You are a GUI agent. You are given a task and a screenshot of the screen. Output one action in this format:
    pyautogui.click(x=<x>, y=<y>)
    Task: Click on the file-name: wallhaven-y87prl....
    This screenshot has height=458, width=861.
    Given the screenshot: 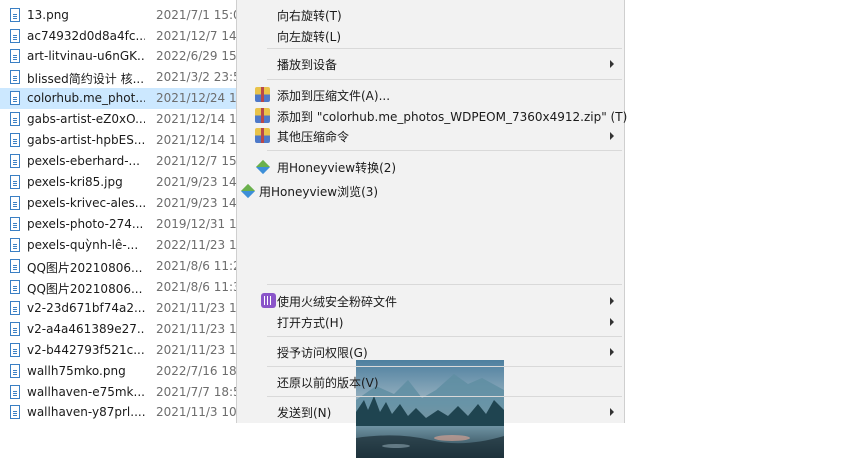 What is the action you would take?
    pyautogui.click(x=86, y=412)
    